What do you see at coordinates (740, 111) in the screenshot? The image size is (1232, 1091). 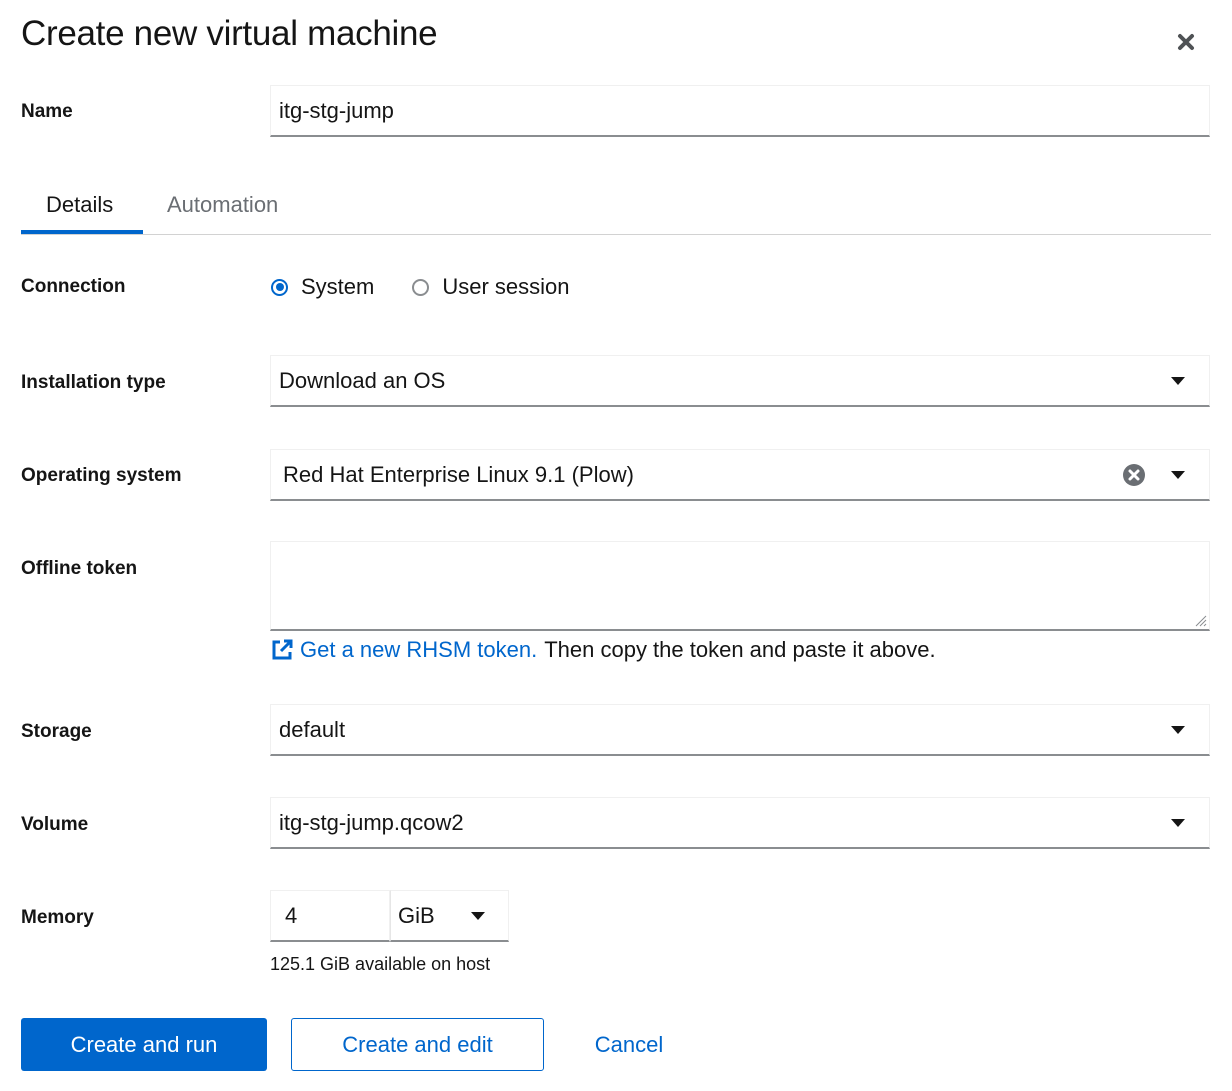 I see `name-input: itg-stg-jump` at bounding box center [740, 111].